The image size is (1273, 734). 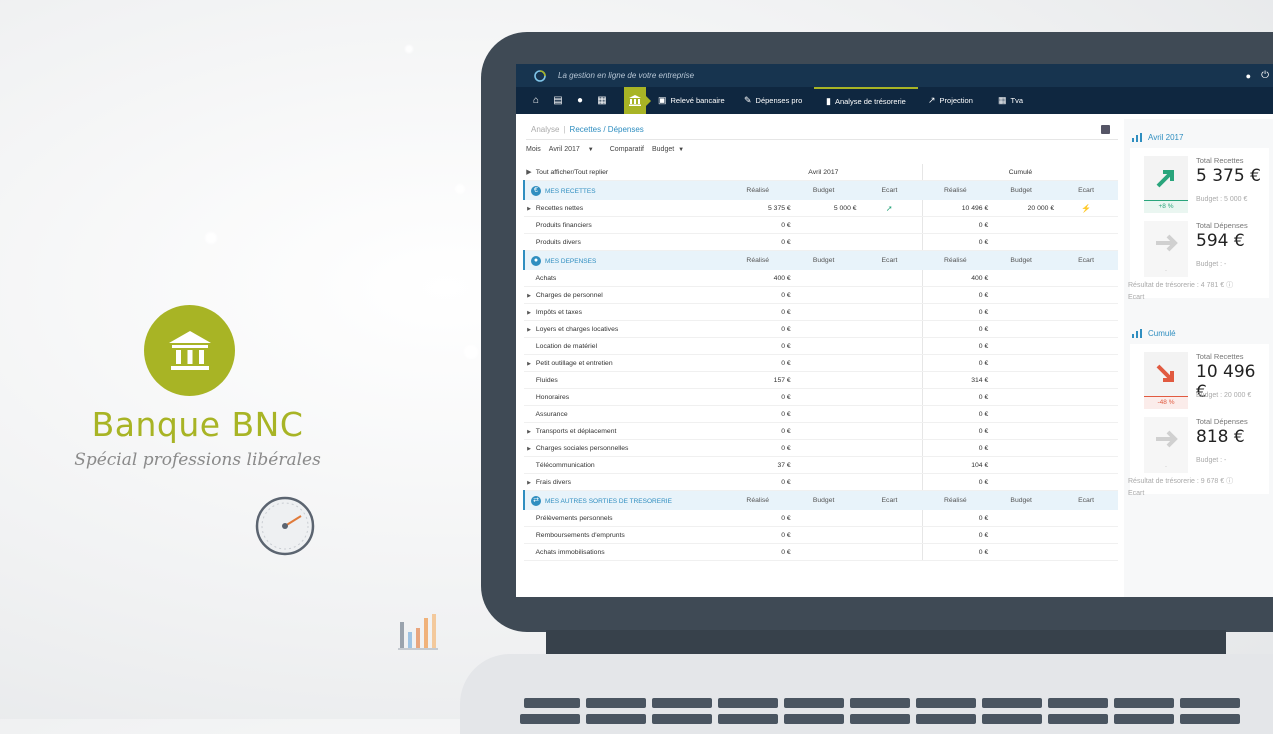 What do you see at coordinates (533, 149) in the screenshot?
I see `mois-label: Mois` at bounding box center [533, 149].